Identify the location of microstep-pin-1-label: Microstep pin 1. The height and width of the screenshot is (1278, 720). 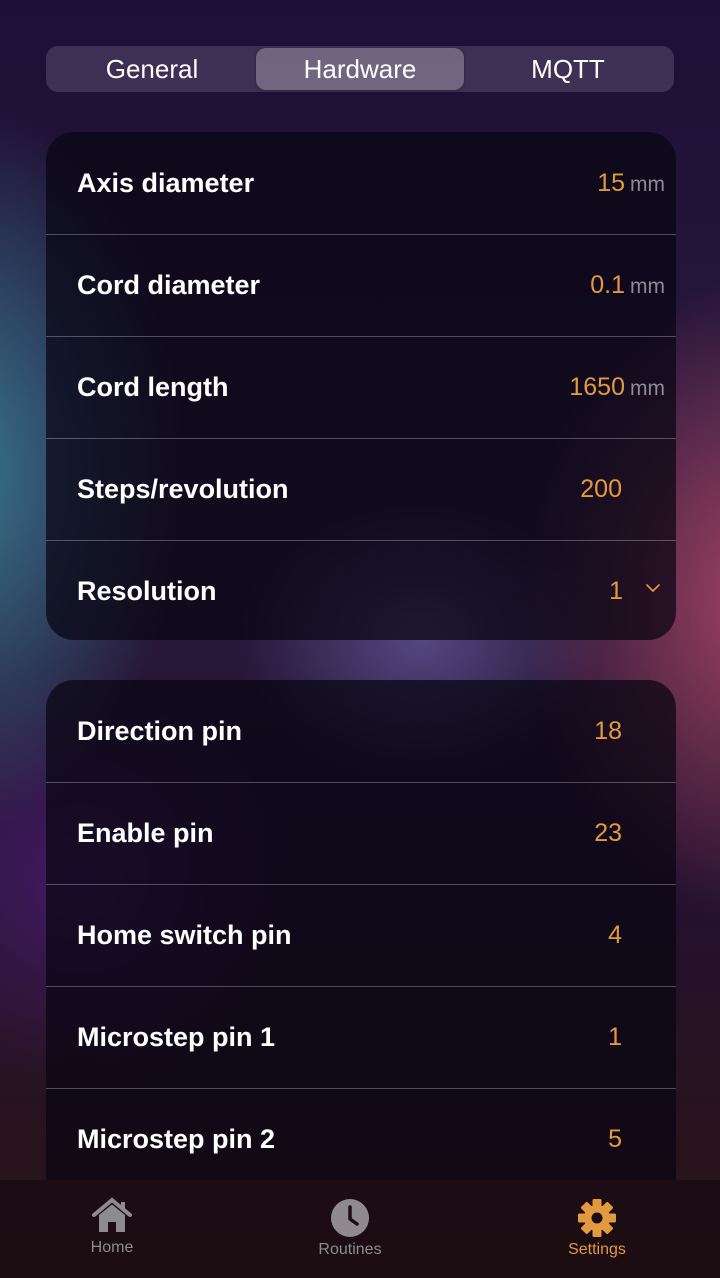
(176, 1037).